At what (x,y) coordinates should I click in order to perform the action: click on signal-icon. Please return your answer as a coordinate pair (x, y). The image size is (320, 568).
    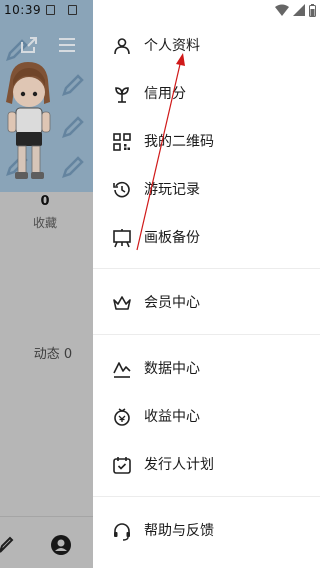
    Looking at the image, I should click on (299, 10).